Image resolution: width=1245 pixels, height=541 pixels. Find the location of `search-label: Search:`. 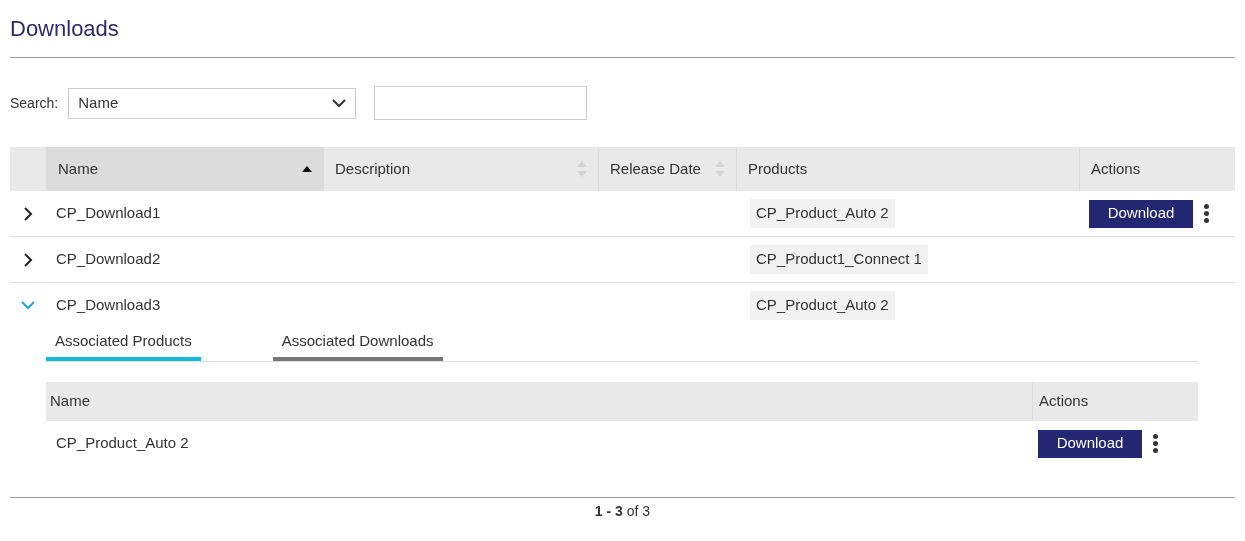

search-label: Search: is located at coordinates (34, 103).